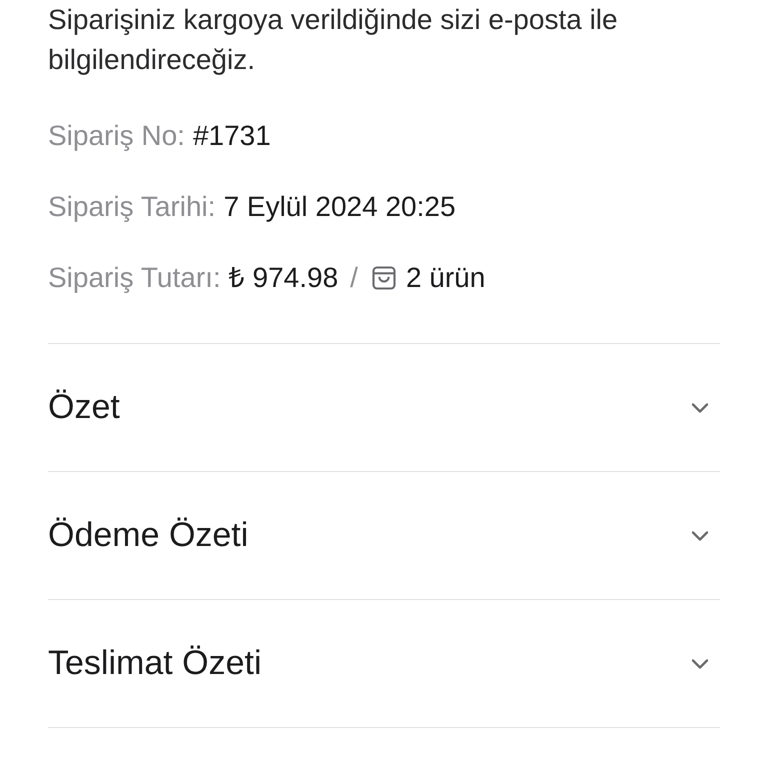 The image size is (768, 768). I want to click on shopping-bag-icon, so click(384, 278).